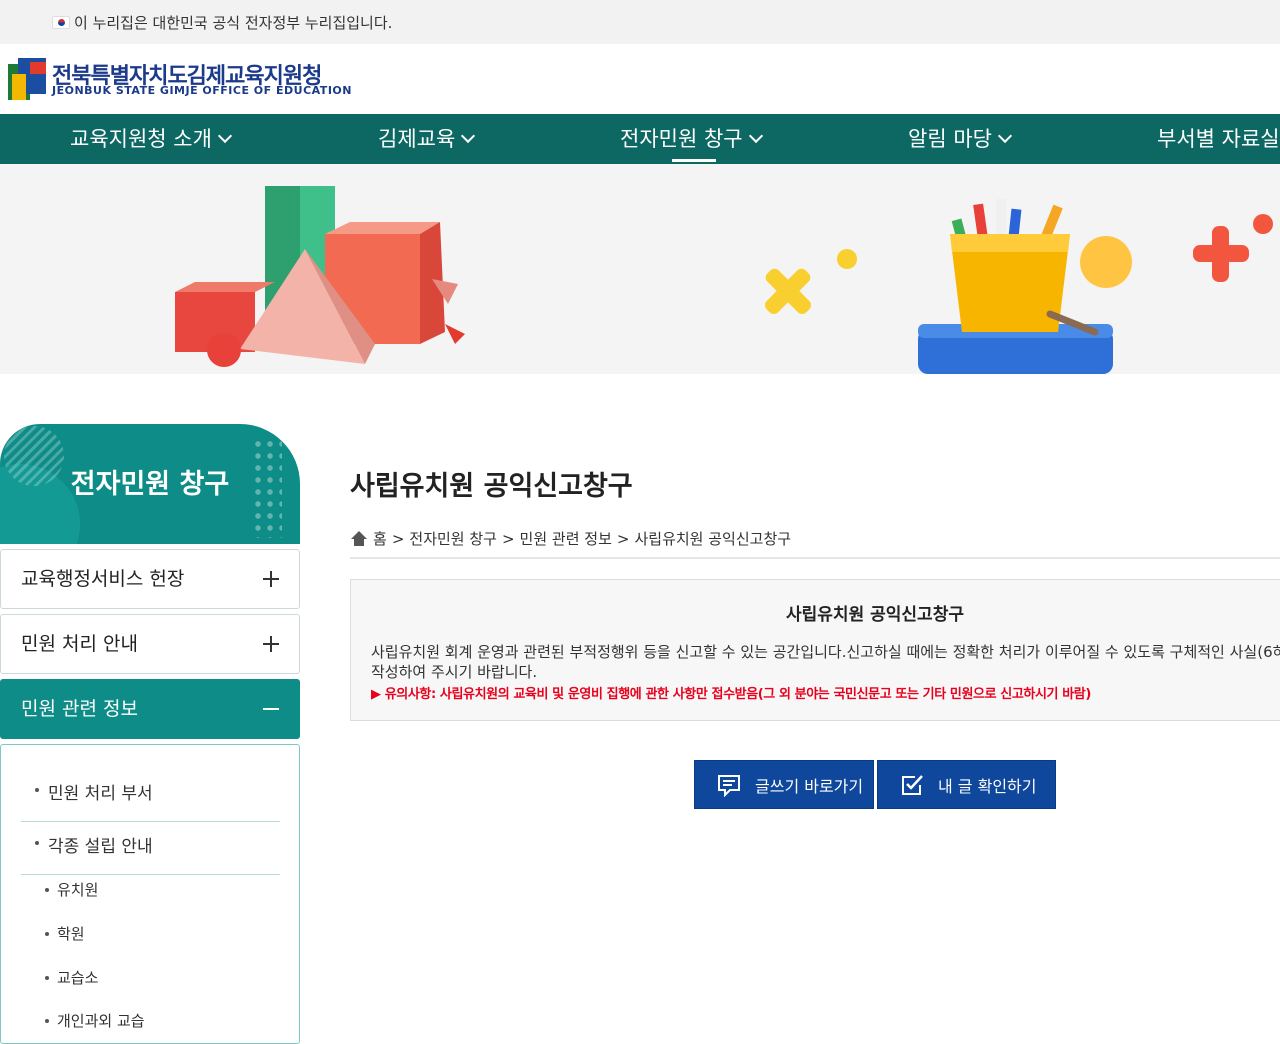 The image size is (1280, 1044). I want to click on submenu-item-private-tutoring: 개인과외 교습, so click(95, 1020).